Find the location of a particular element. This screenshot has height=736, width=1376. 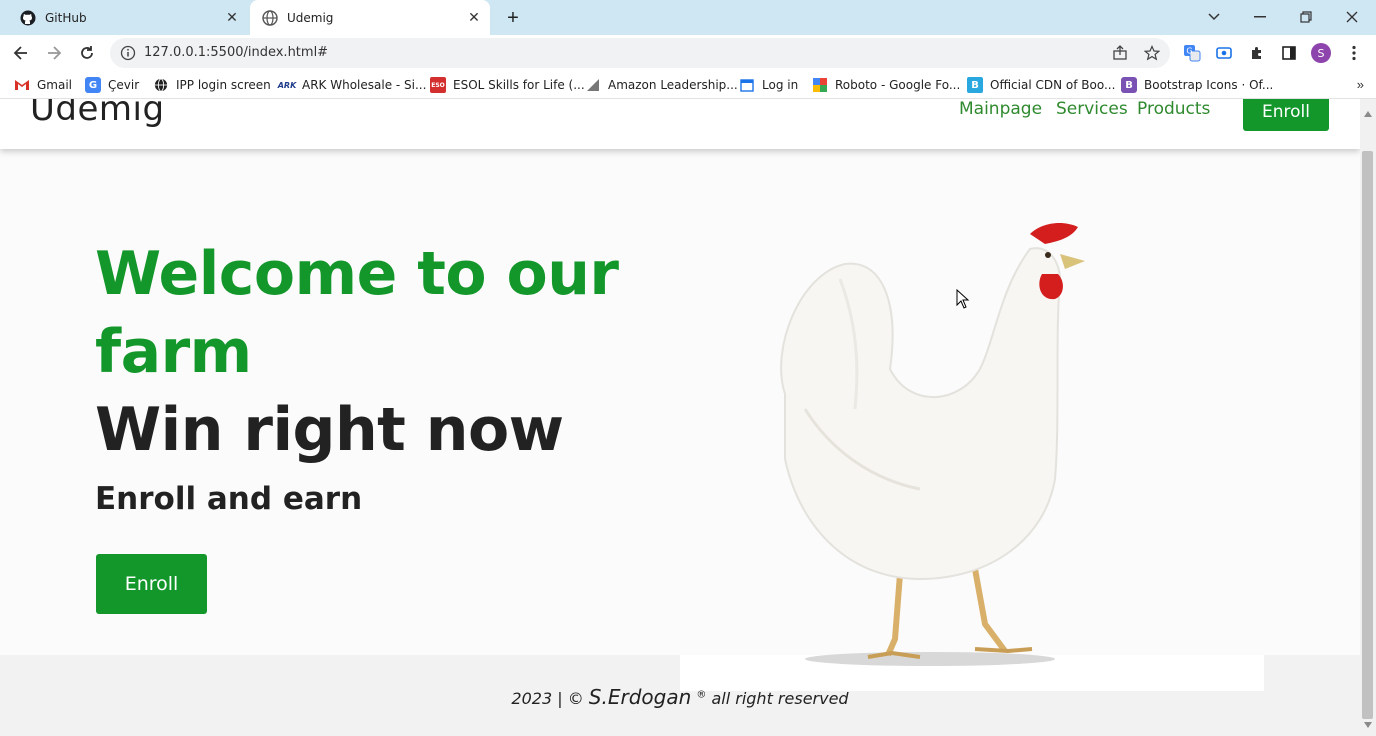

footer-text: 2023 | © S.Erdogan ® all right reserved is located at coordinates (680, 697).